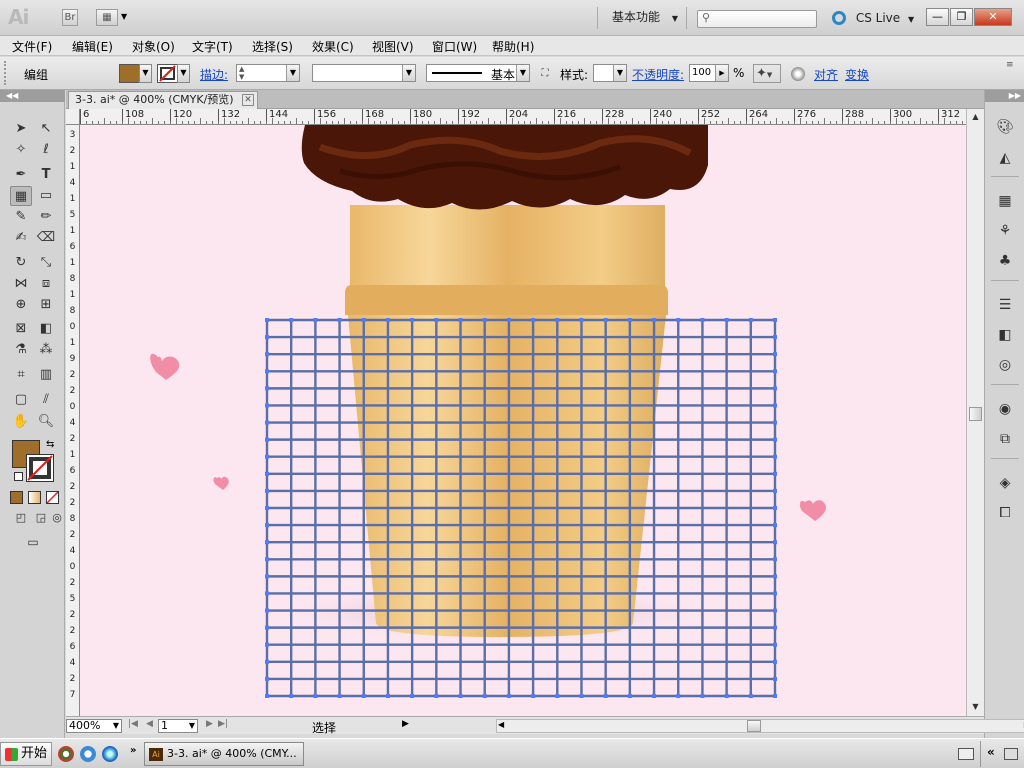 This screenshot has width=1024, height=768. What do you see at coordinates (149, 724) in the screenshot?
I see `previous-artboard-icon: ◀` at bounding box center [149, 724].